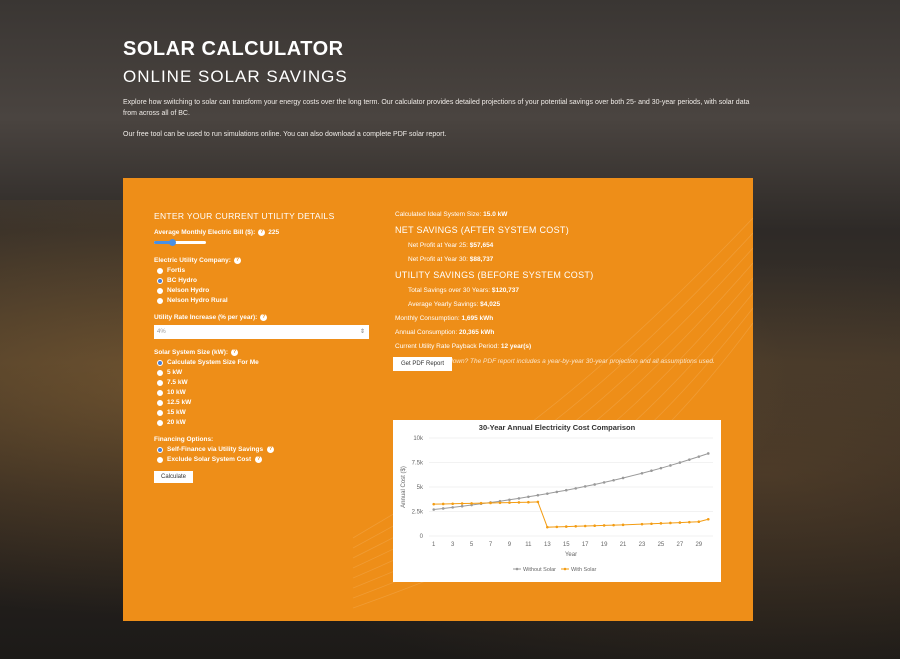  Describe the element at coordinates (265, 290) in the screenshot. I see `utility-option-nelson-hydro: Nelson Hydro` at that location.